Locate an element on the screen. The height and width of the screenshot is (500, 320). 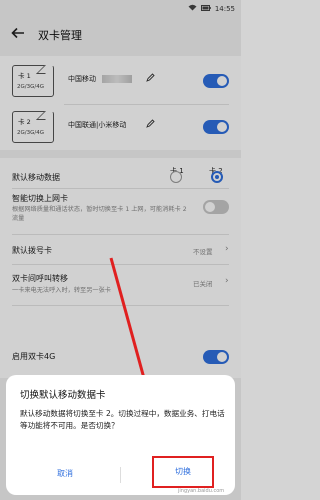
cancel-button: 取消 is located at coordinates (65, 474).